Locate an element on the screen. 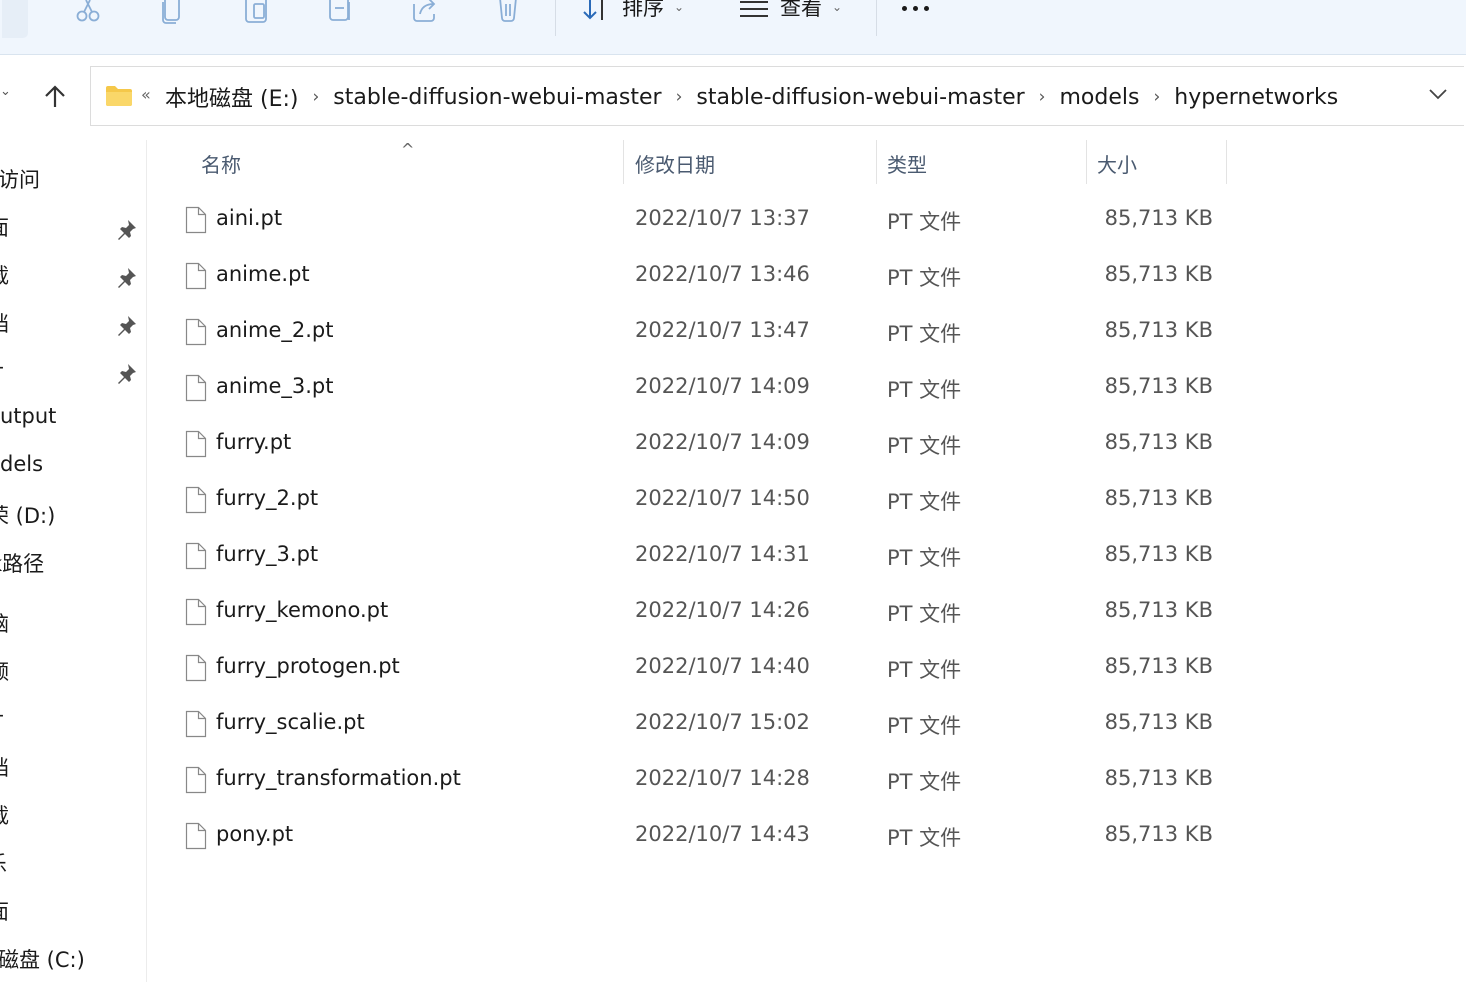 This screenshot has width=1466, height=982. more-options-button is located at coordinates (915, 10).